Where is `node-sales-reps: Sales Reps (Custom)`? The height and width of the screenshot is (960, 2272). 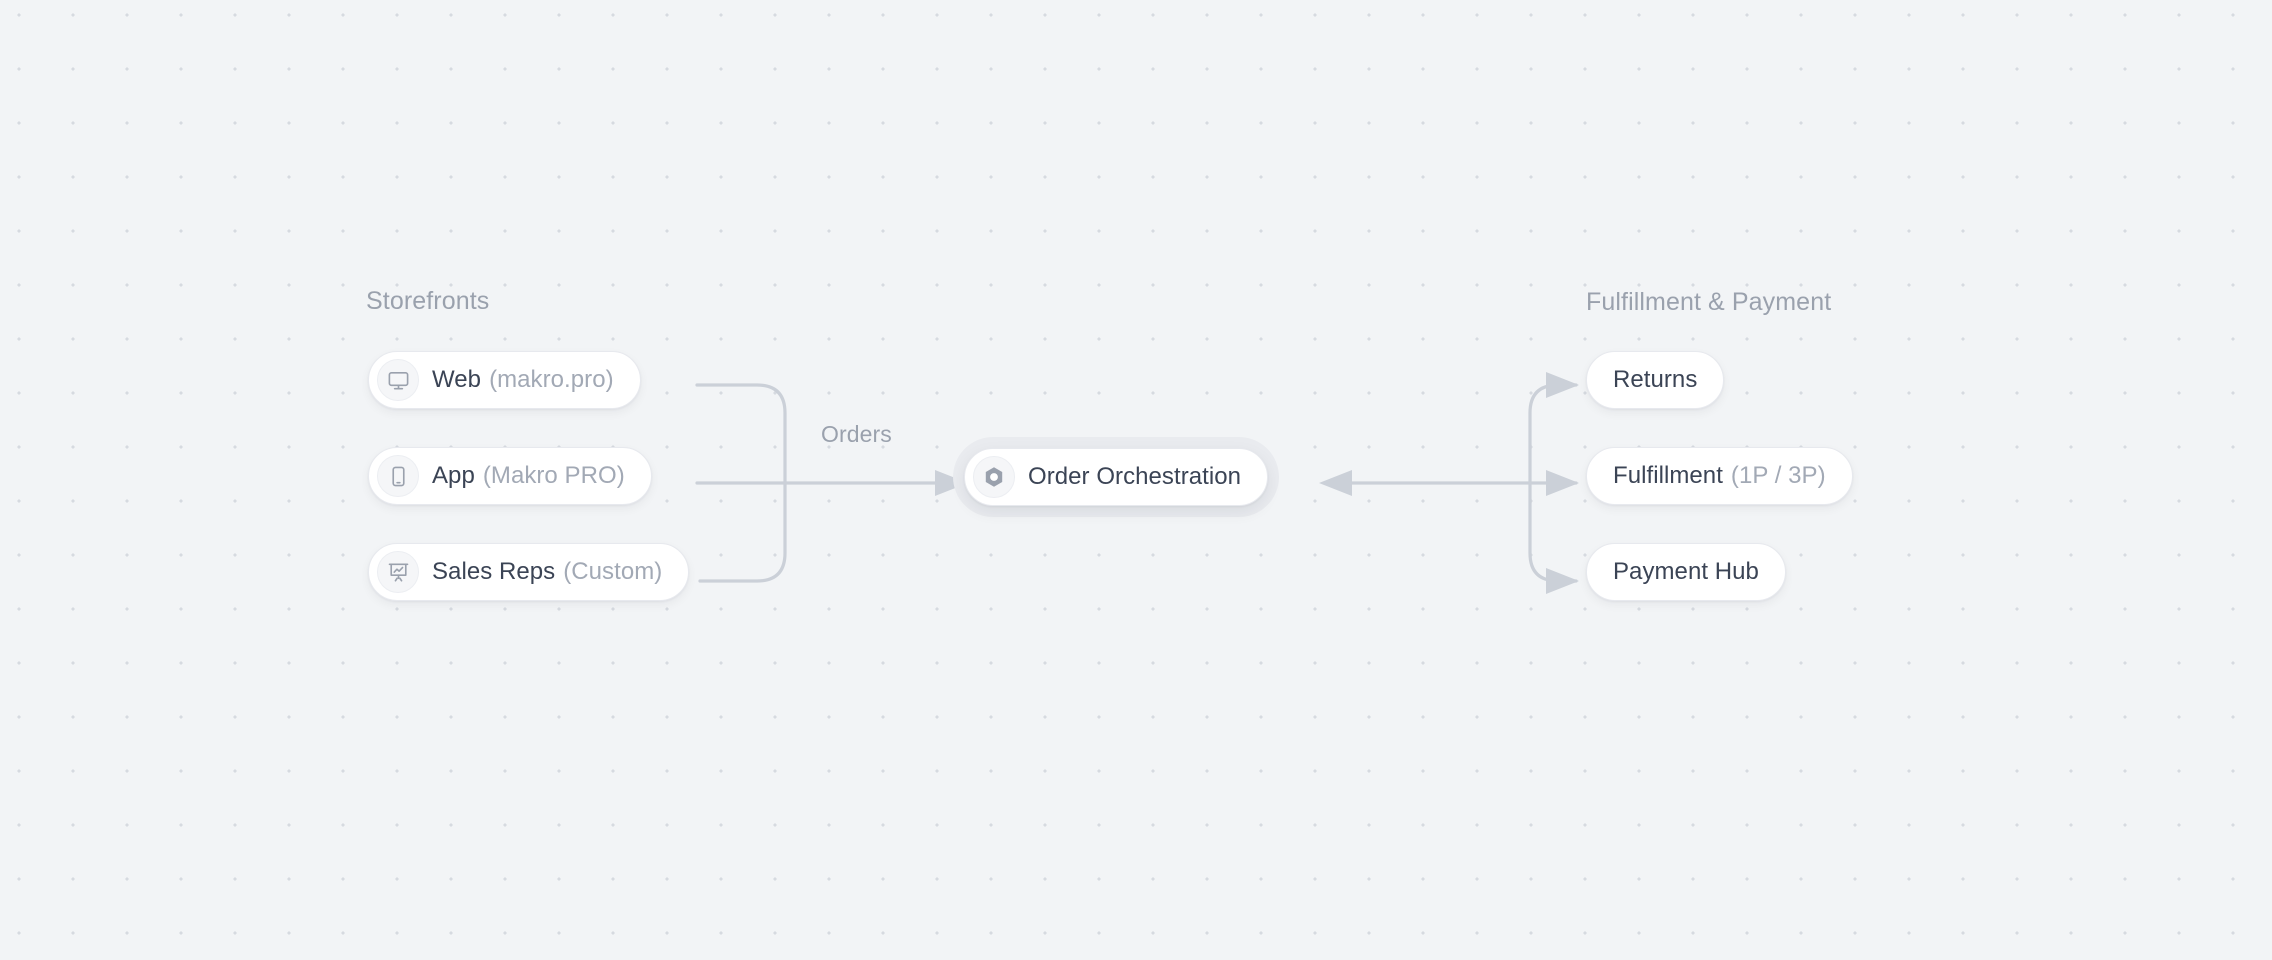
node-sales-reps: Sales Reps (Custom) is located at coordinates (529, 572).